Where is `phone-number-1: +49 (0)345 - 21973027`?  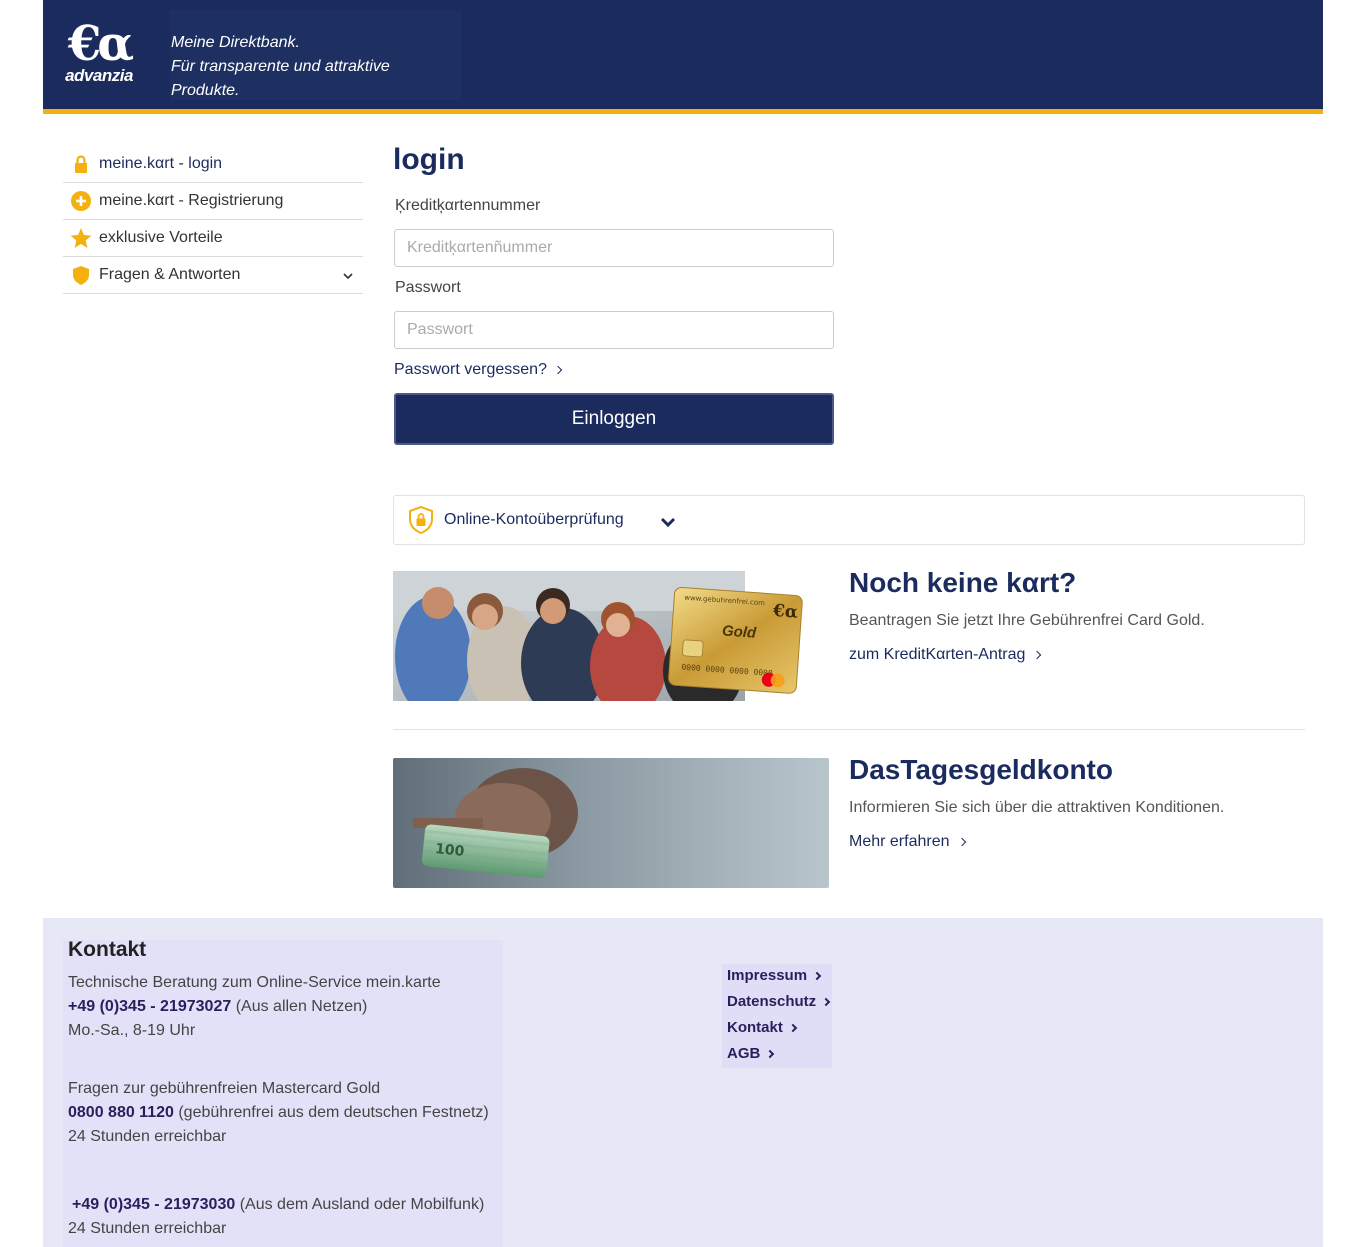 phone-number-1: +49 (0)345 - 21973027 is located at coordinates (149, 1006).